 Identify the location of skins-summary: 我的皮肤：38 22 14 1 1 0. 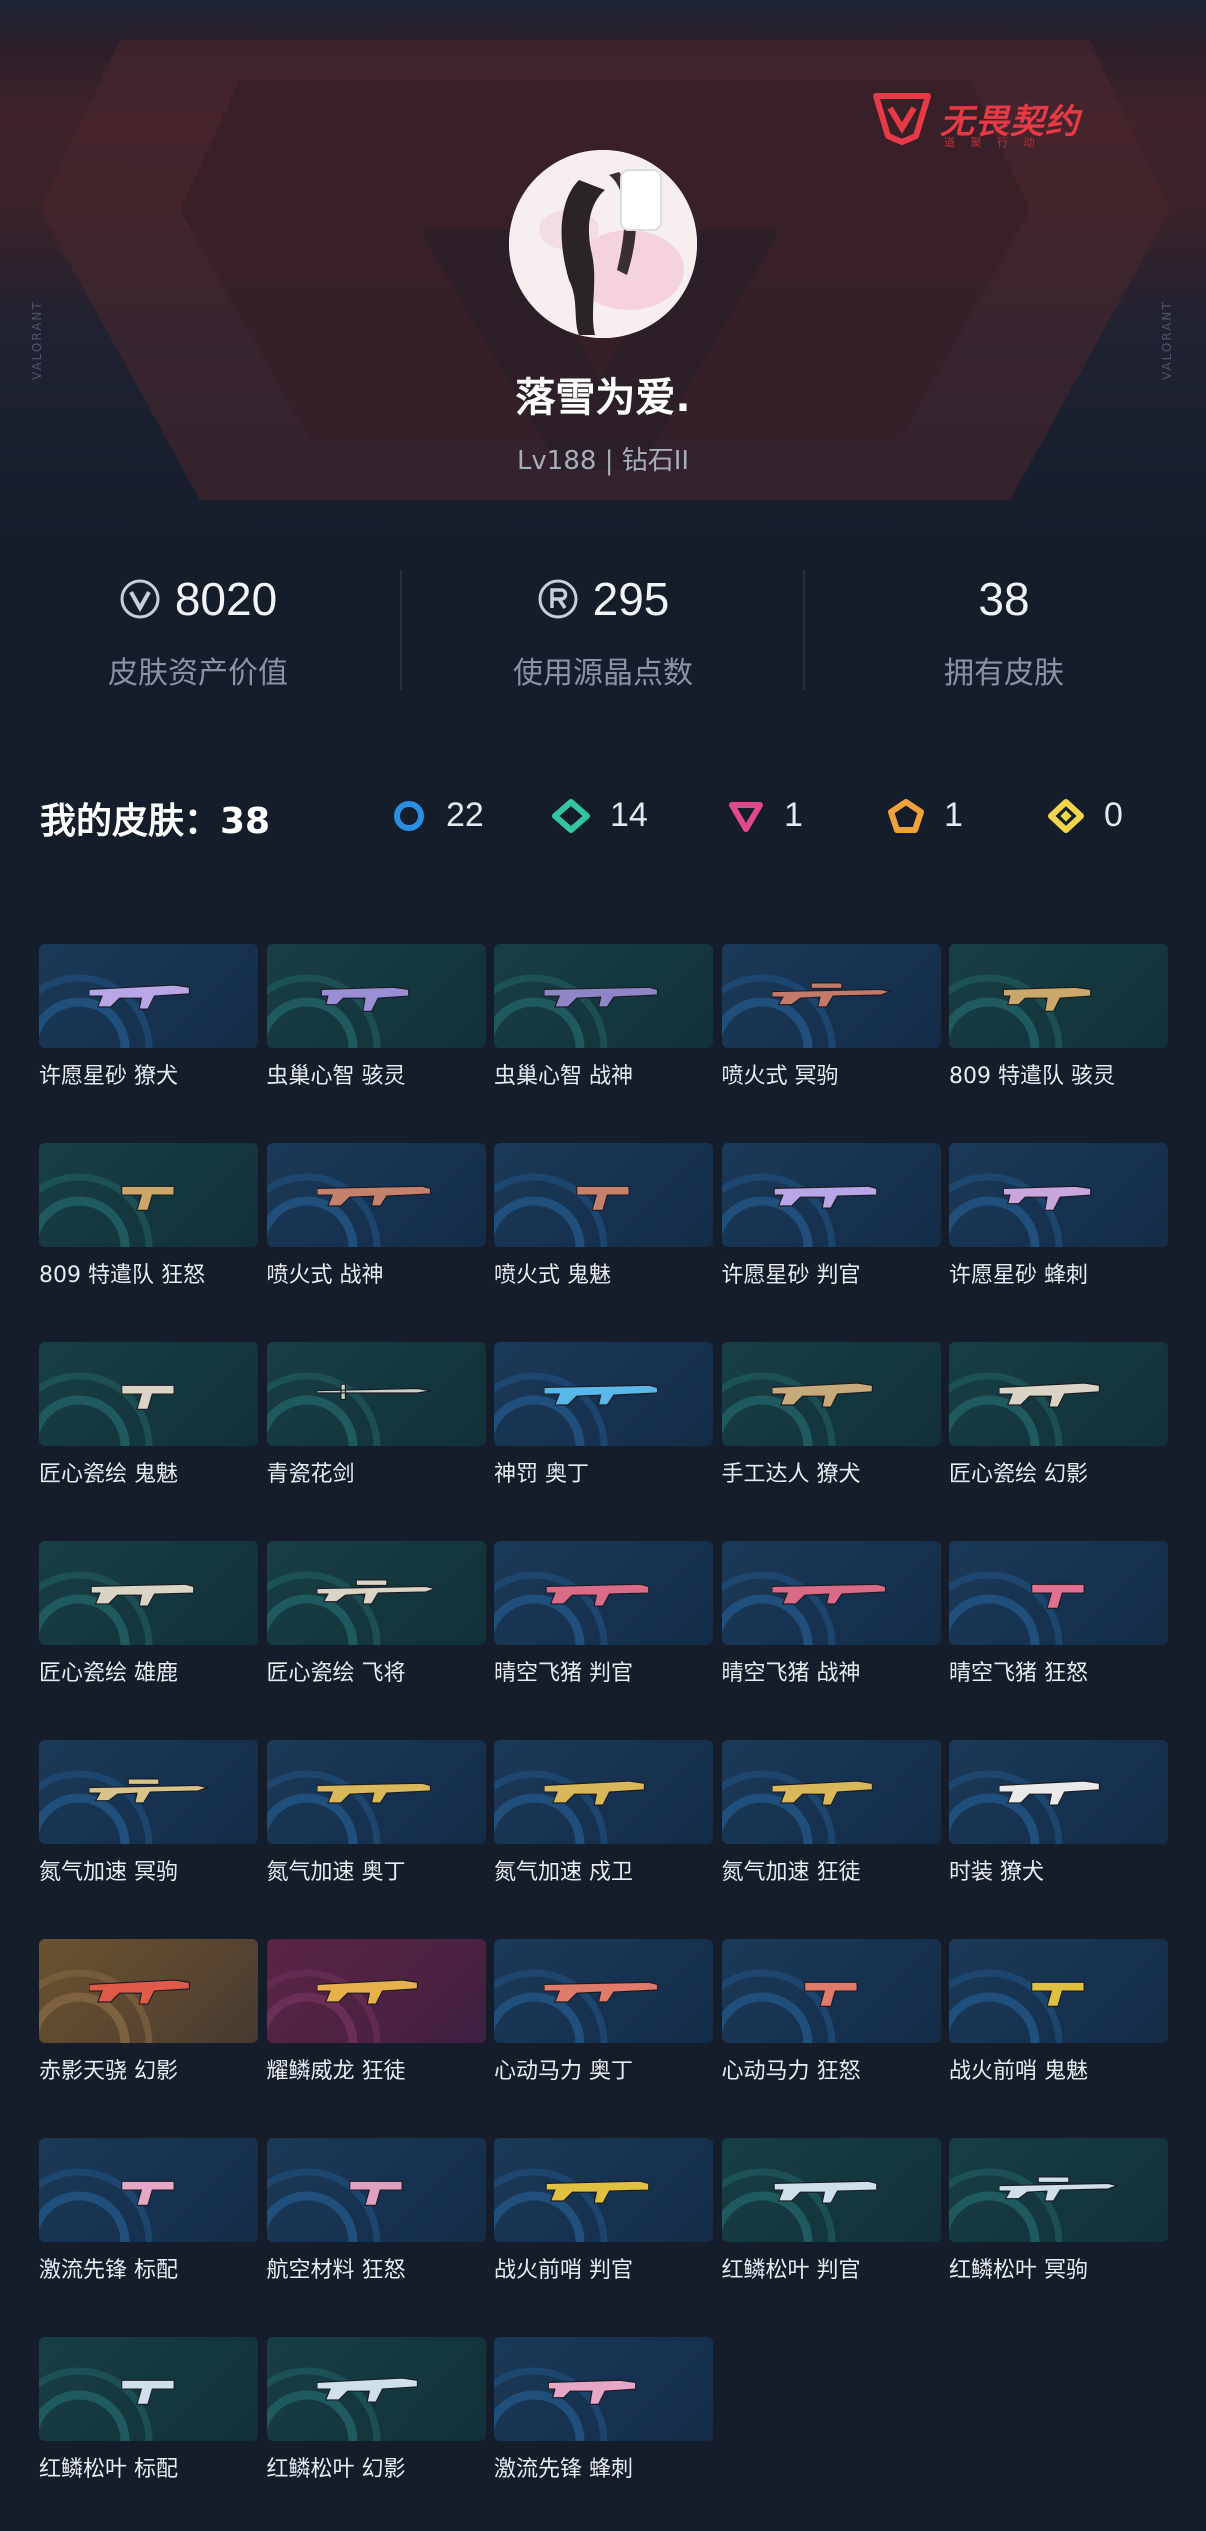
(605, 816).